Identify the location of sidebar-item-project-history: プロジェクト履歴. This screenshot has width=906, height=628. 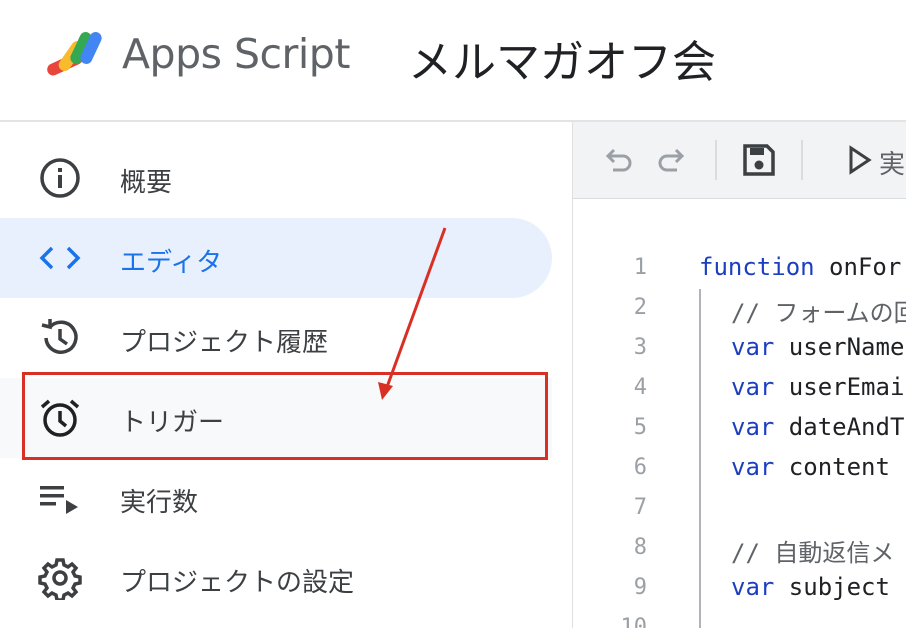
(276, 338).